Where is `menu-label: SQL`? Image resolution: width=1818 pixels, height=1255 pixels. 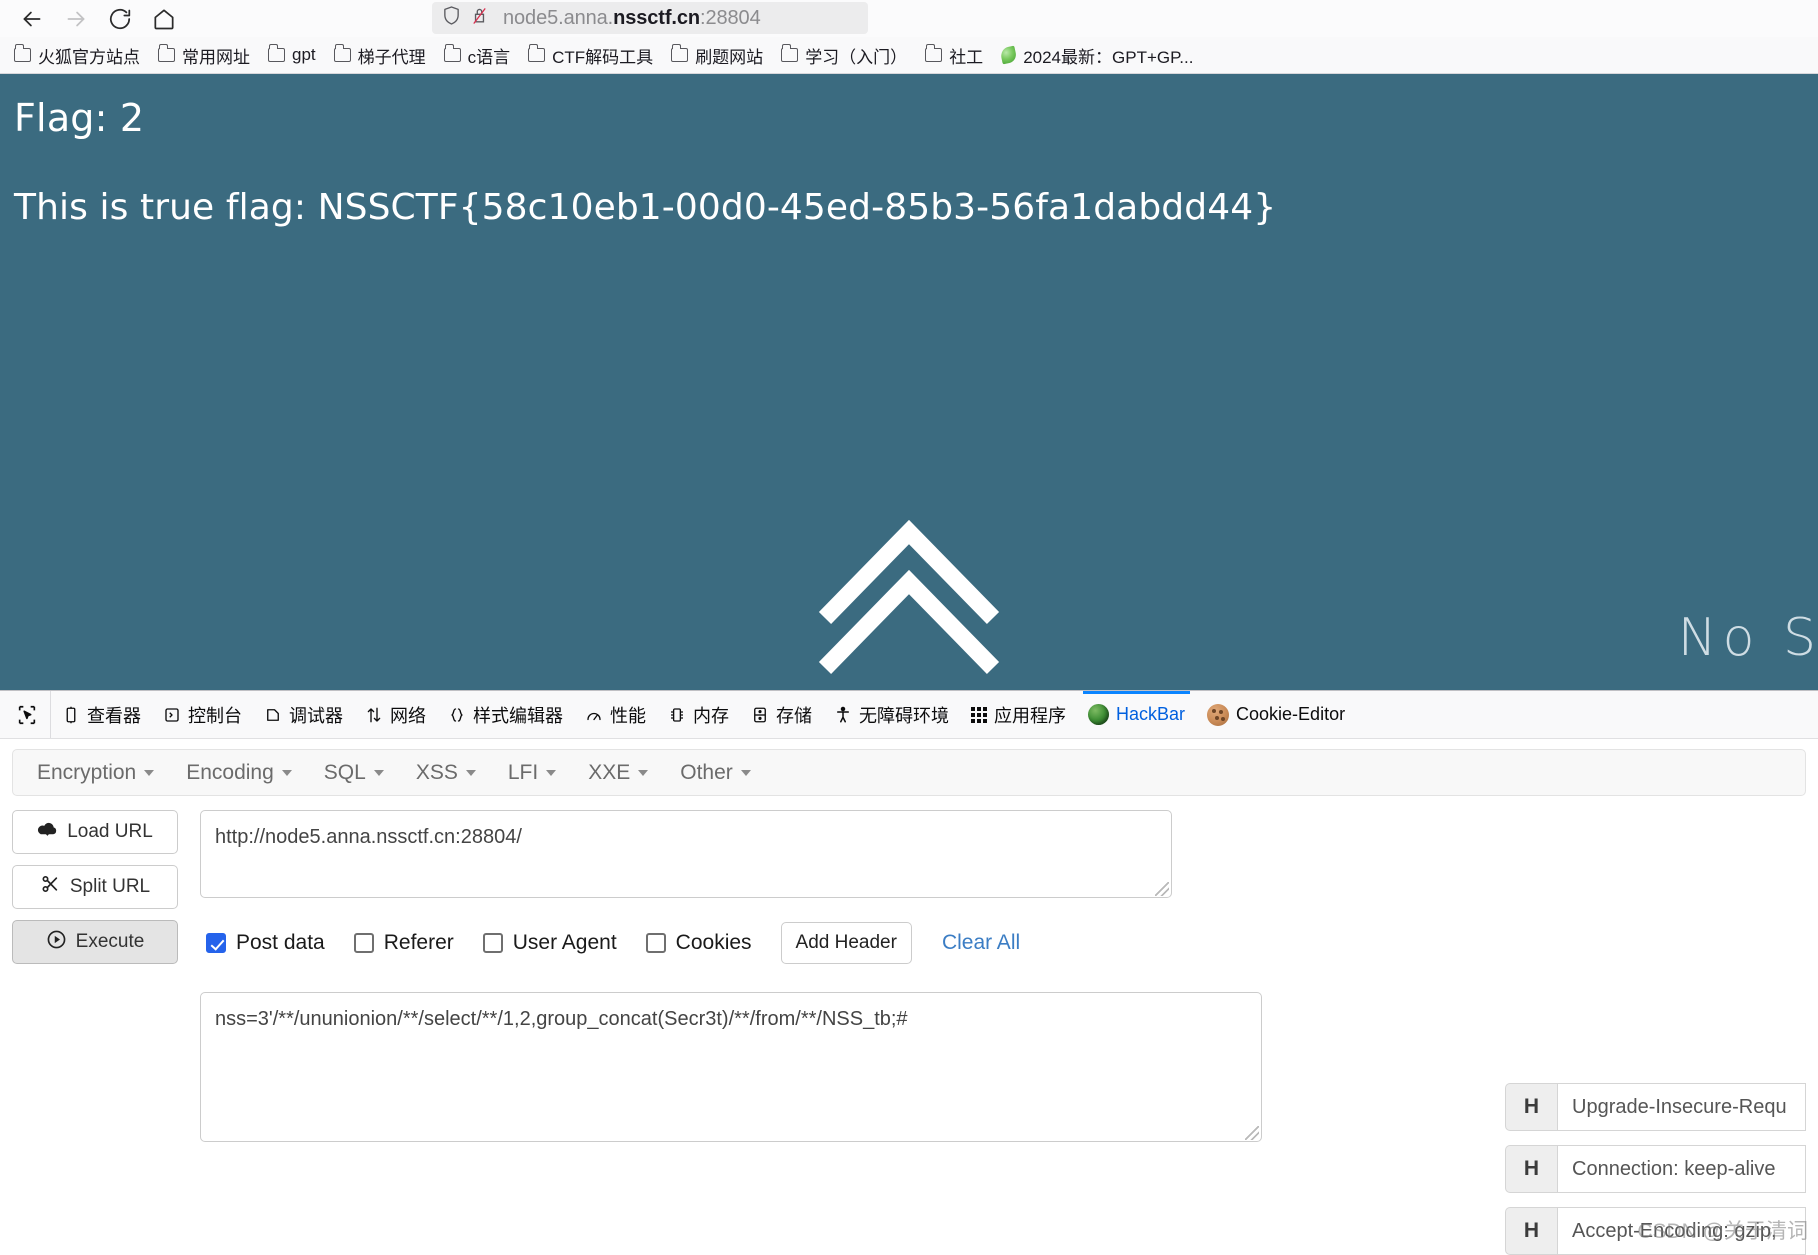
menu-label: SQL is located at coordinates (344, 772).